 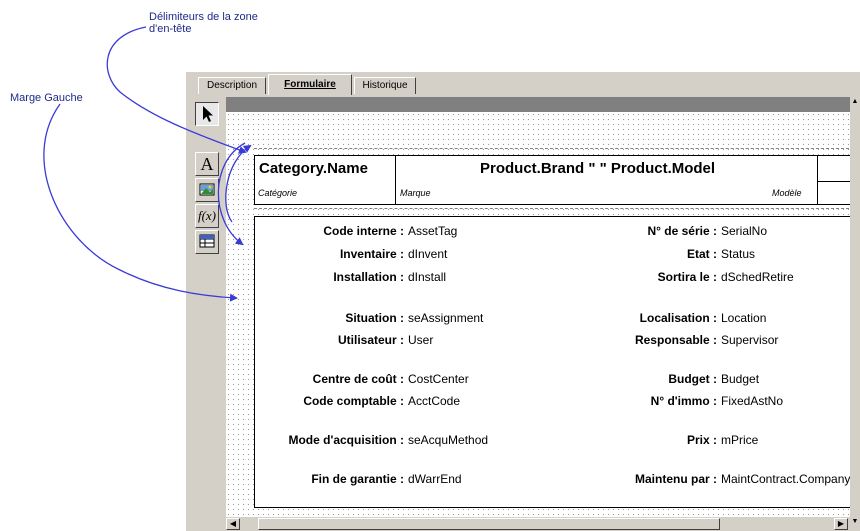 I want to click on horizontal-scrollbar: ◀ ▶, so click(x=538, y=524).